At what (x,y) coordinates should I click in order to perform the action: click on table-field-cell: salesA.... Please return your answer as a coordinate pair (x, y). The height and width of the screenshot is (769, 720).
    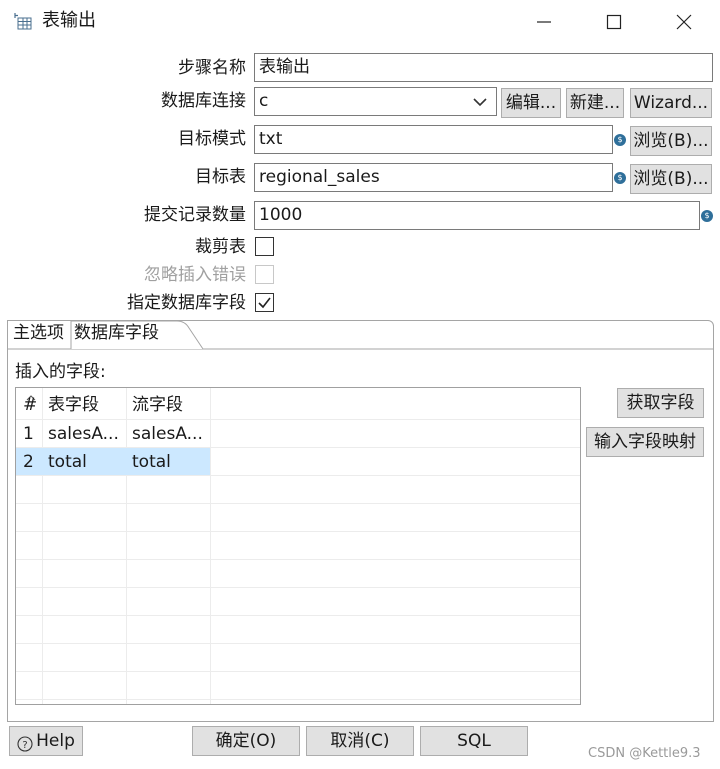
    Looking at the image, I should click on (84, 434).